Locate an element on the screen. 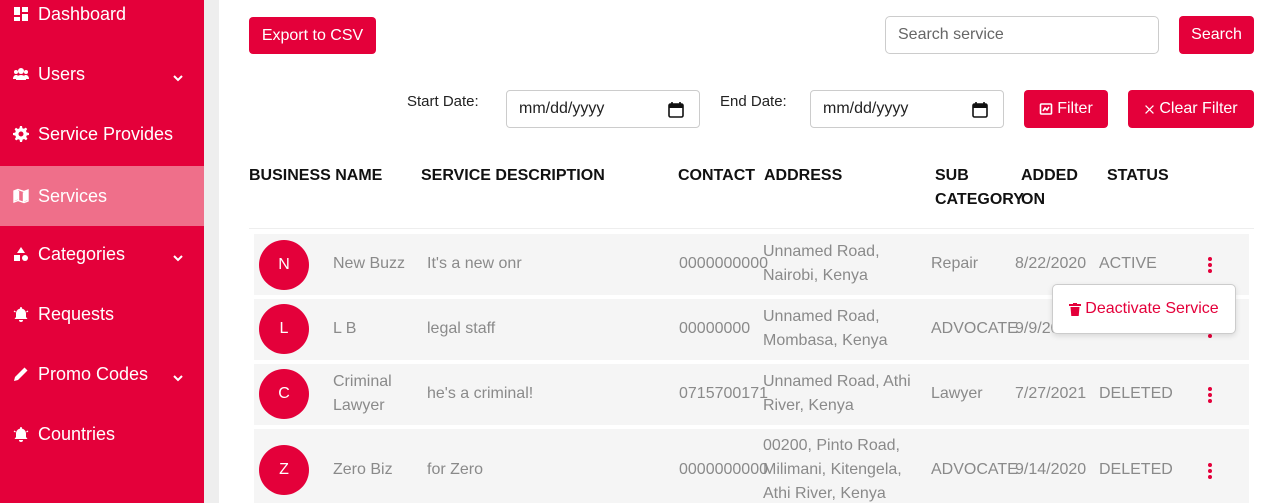  deactivate-service-menu-item: Deactivate Service is located at coordinates (1144, 309).